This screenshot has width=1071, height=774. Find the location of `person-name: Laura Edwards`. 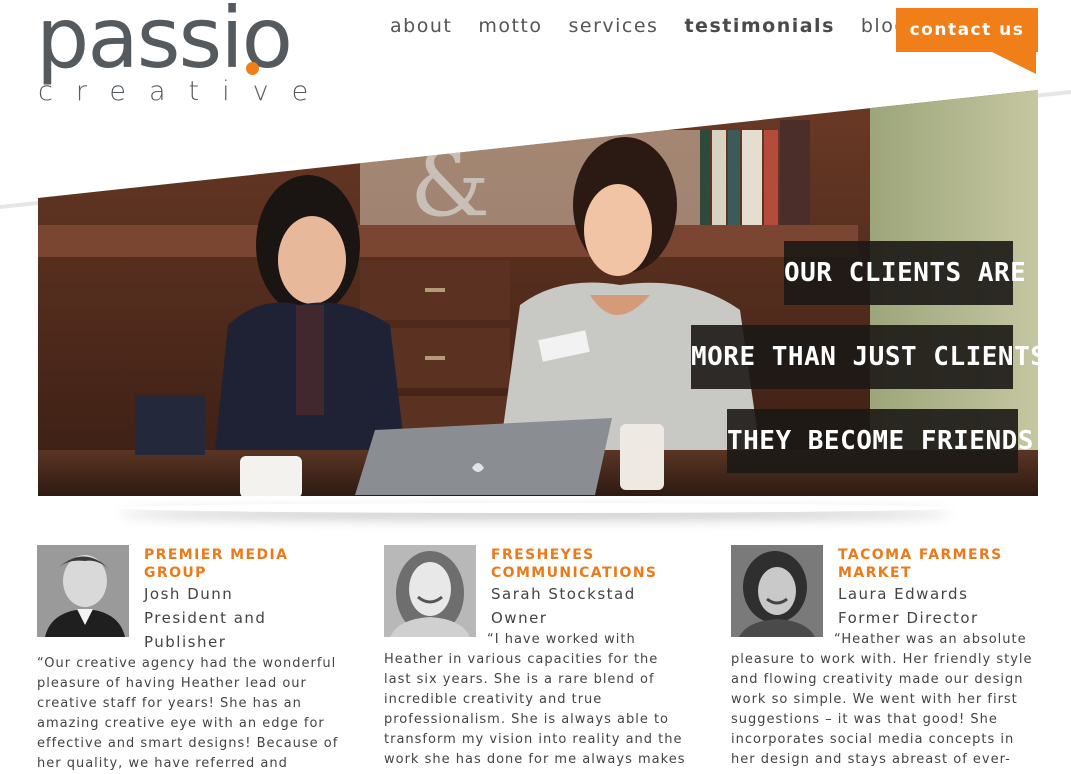

person-name: Laura Edwards is located at coordinates (903, 594).